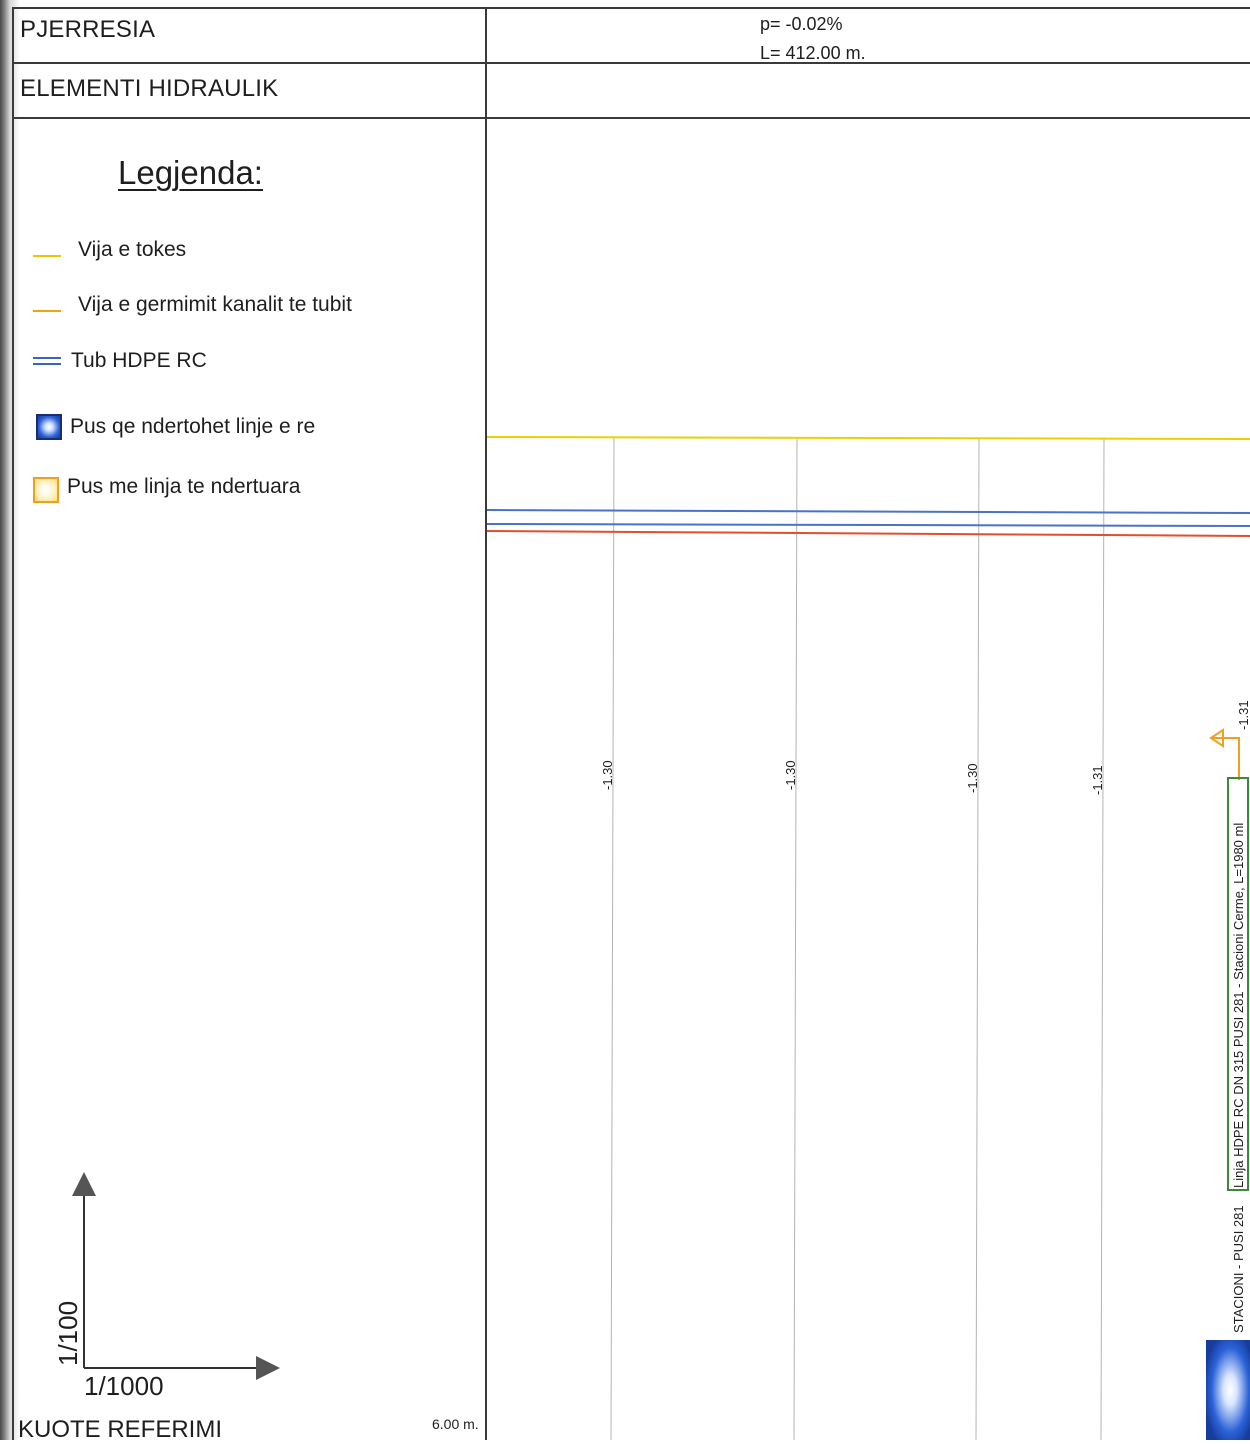  What do you see at coordinates (10, 720) in the screenshot?
I see `scan-edge-shadow` at bounding box center [10, 720].